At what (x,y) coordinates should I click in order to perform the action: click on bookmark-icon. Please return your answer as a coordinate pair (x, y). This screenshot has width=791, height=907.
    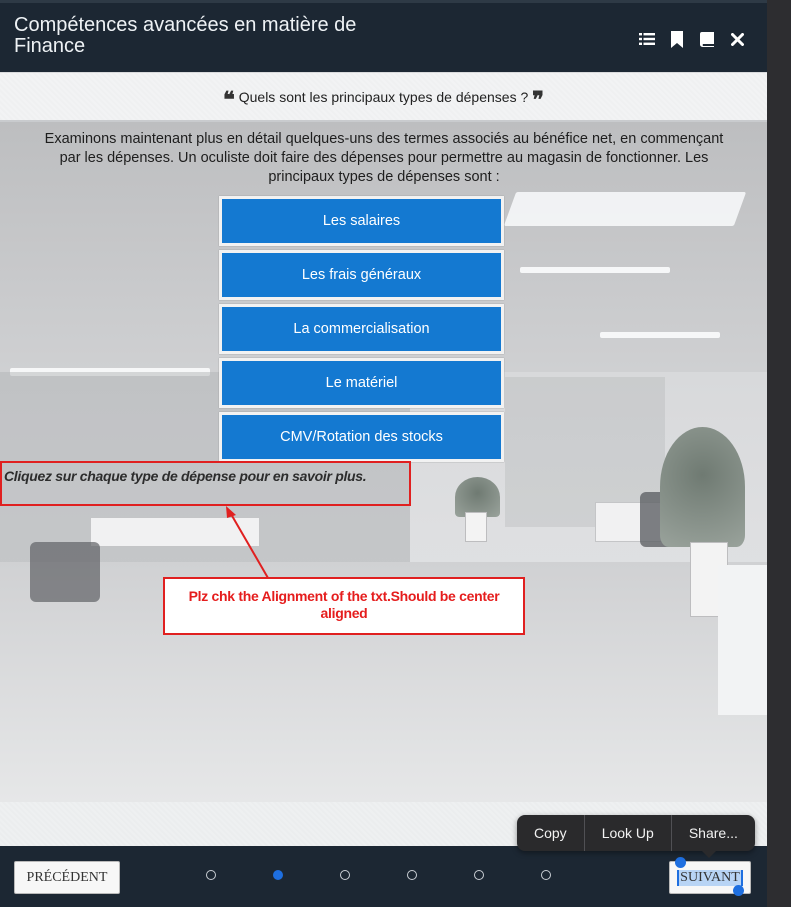
    Looking at the image, I should click on (677, 39).